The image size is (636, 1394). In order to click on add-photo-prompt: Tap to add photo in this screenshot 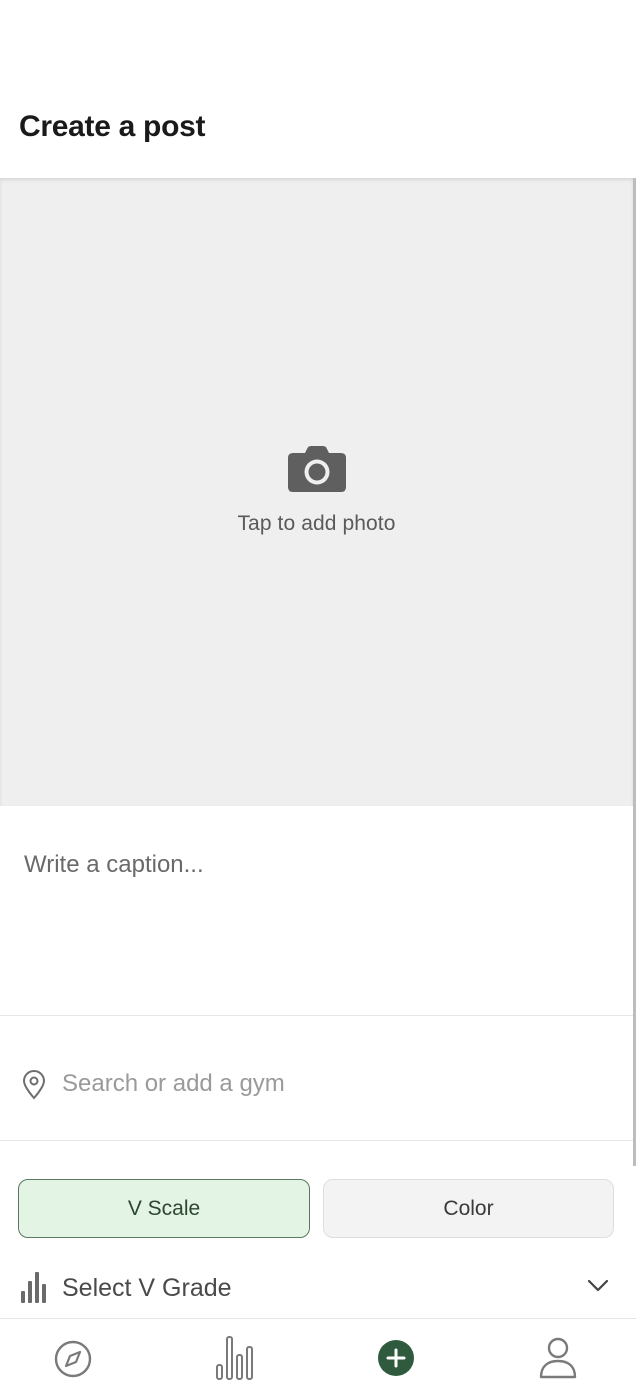, I will do `click(316, 491)`.